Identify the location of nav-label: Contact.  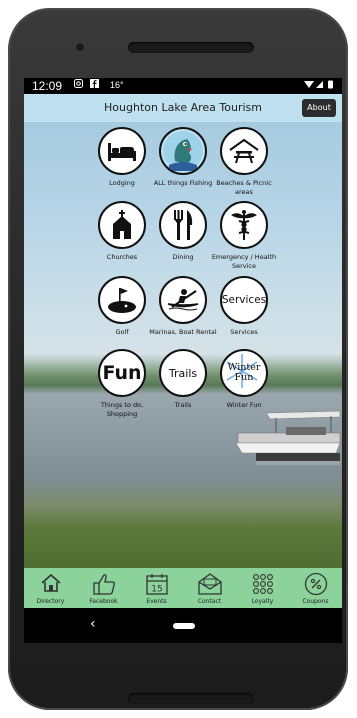
(209, 601).